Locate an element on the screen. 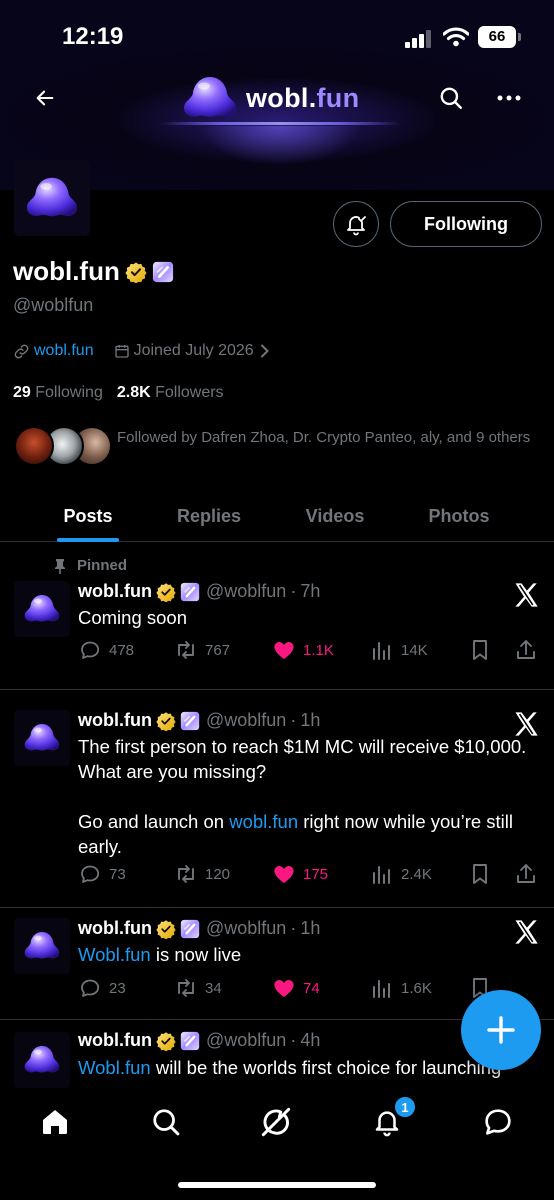  repost-button: 120 is located at coordinates (202, 874).